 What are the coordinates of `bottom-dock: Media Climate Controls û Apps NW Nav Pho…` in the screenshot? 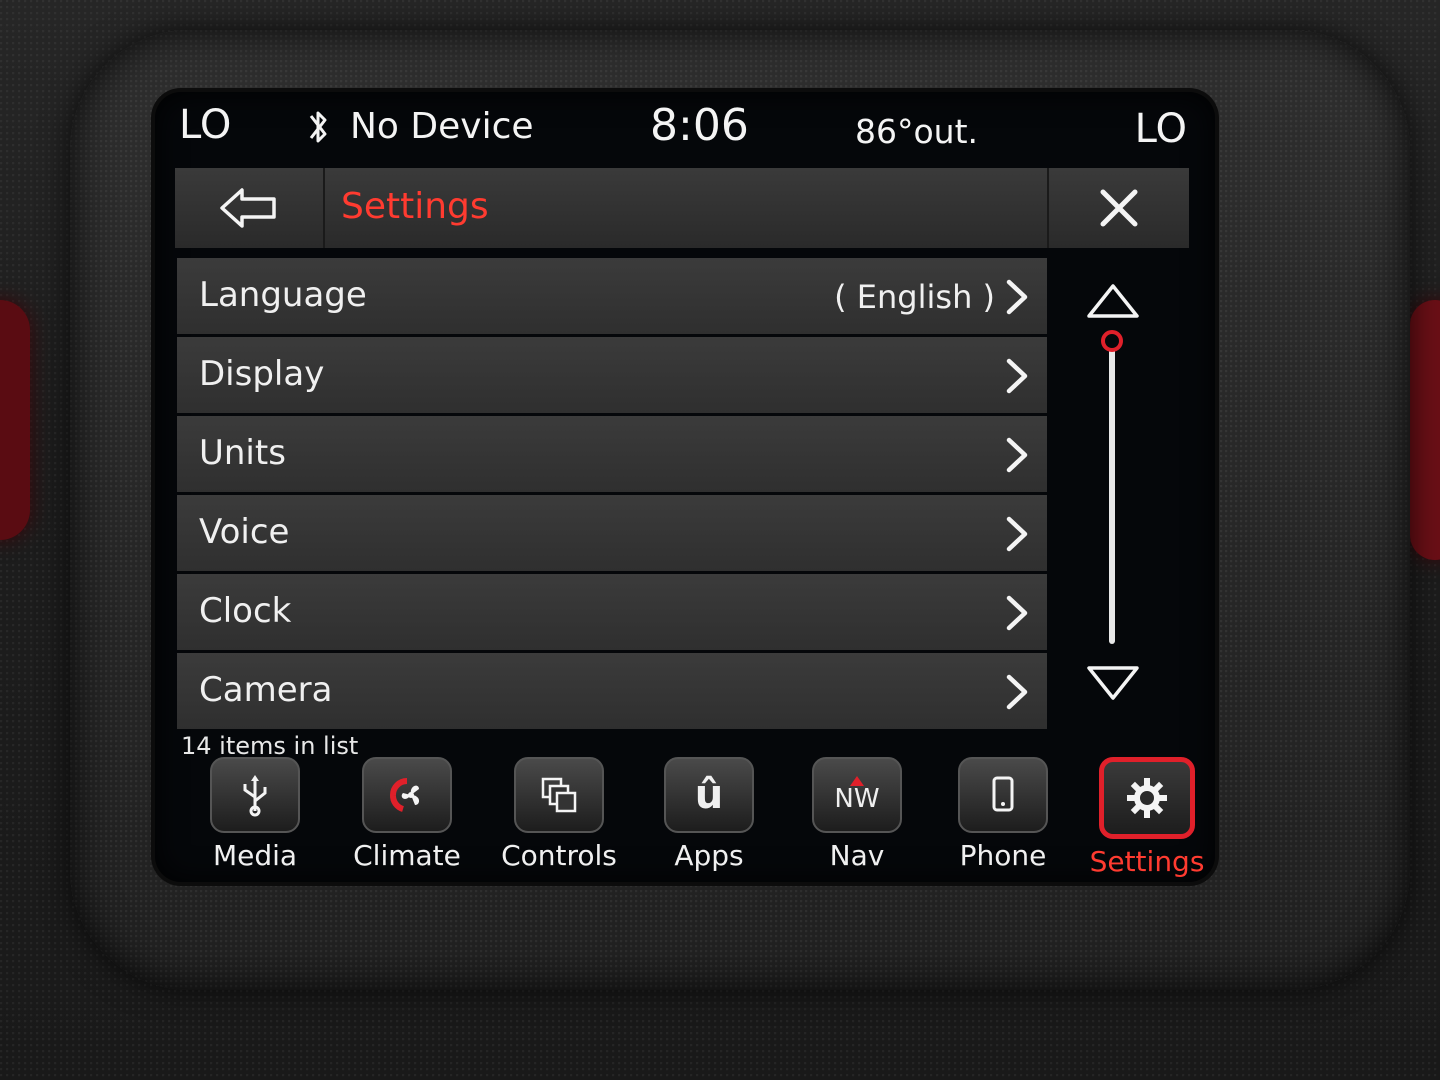 It's located at (691, 817).